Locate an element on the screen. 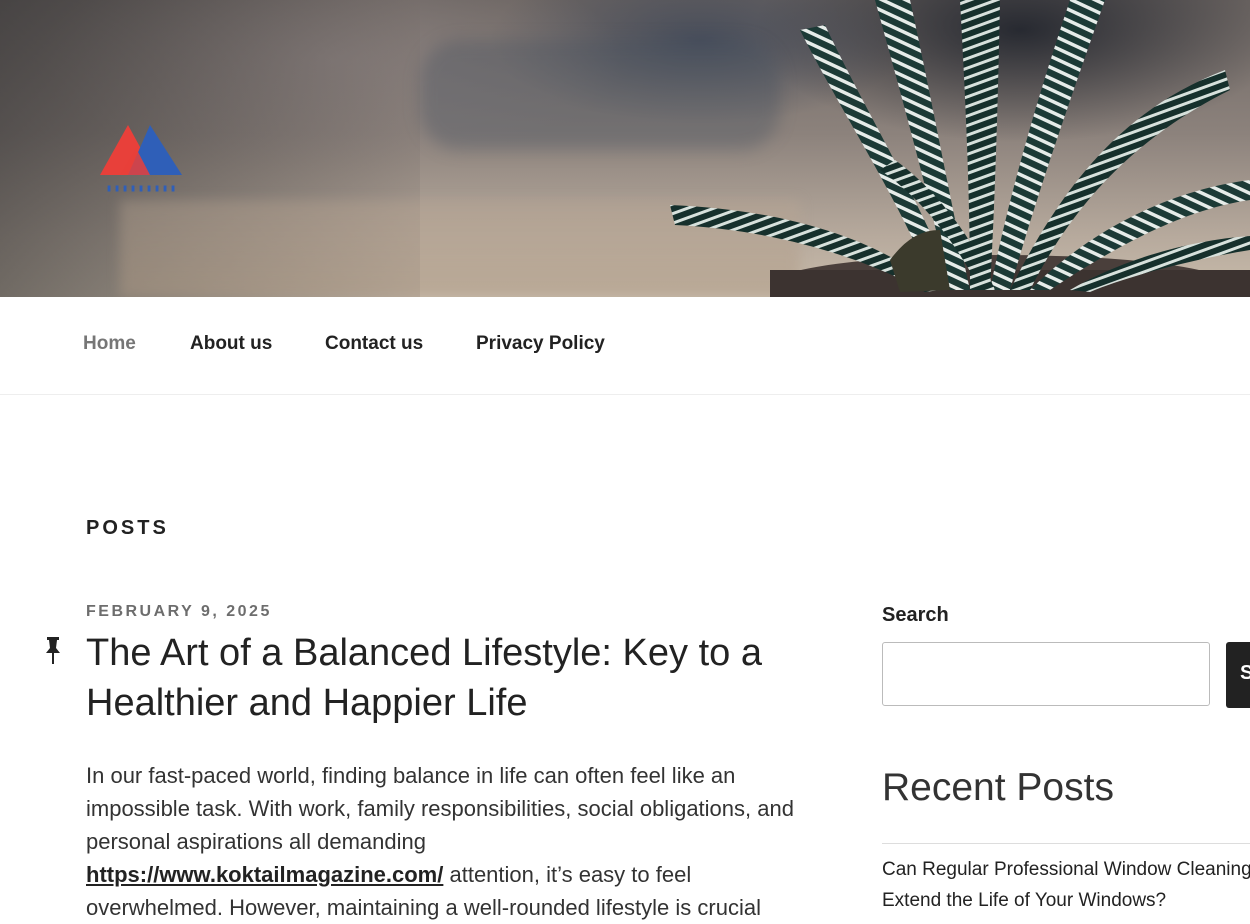 Image resolution: width=1250 pixels, height=924 pixels. mountain-logo-icon: ▮▮▮▮▮▮▮▮▮ is located at coordinates (143, 160).